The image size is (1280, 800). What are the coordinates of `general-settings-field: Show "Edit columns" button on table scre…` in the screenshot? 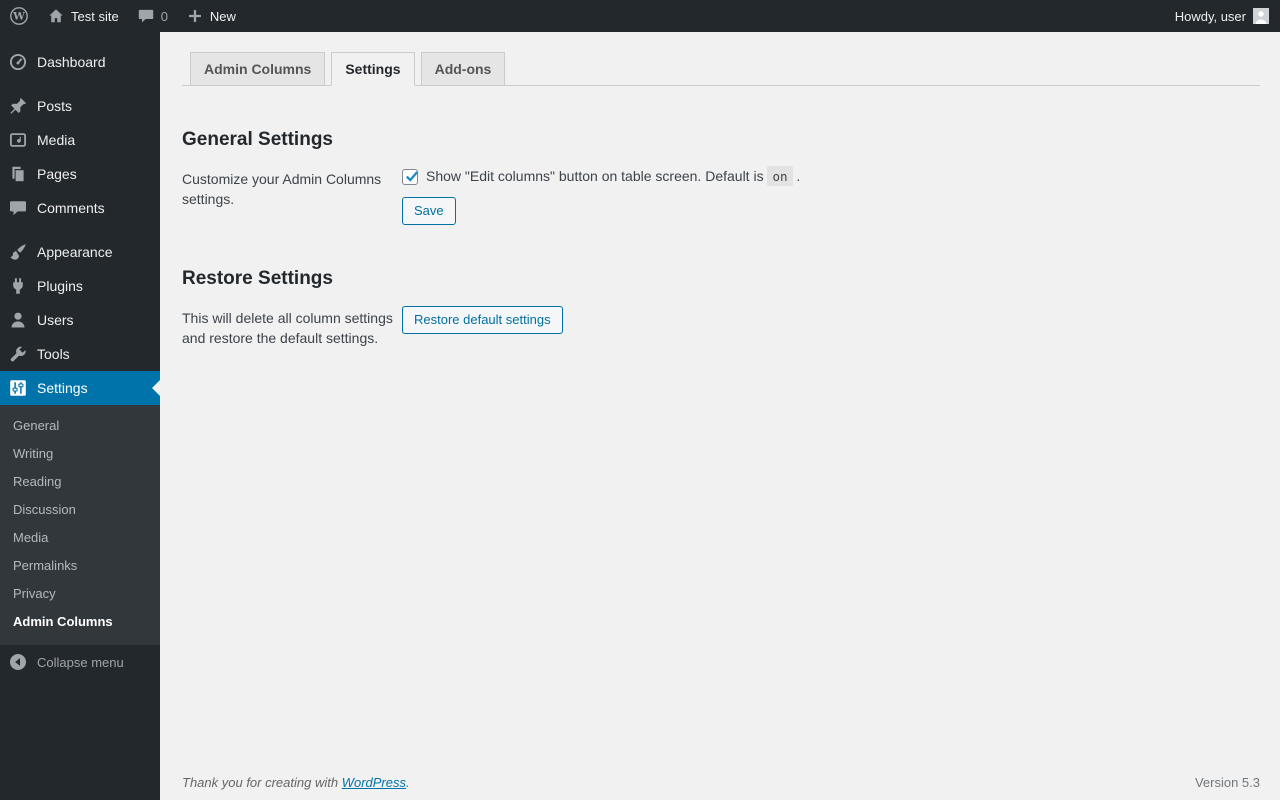 It's located at (831, 195).